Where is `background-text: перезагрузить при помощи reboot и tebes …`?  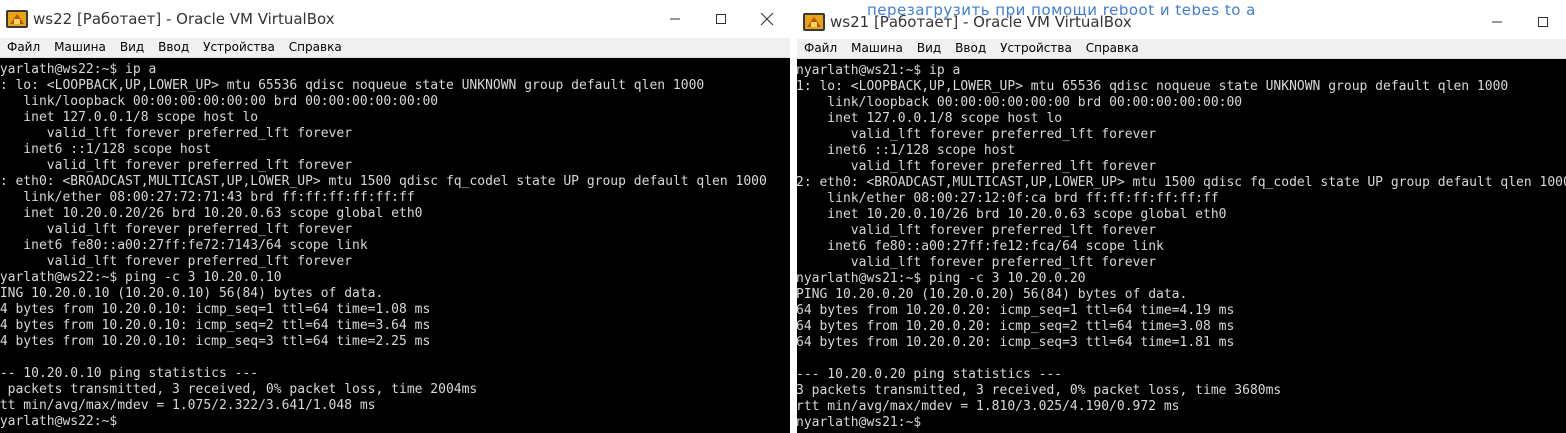 background-text: перезагрузить при помощи reboot и tebes … is located at coordinates (1061, 12).